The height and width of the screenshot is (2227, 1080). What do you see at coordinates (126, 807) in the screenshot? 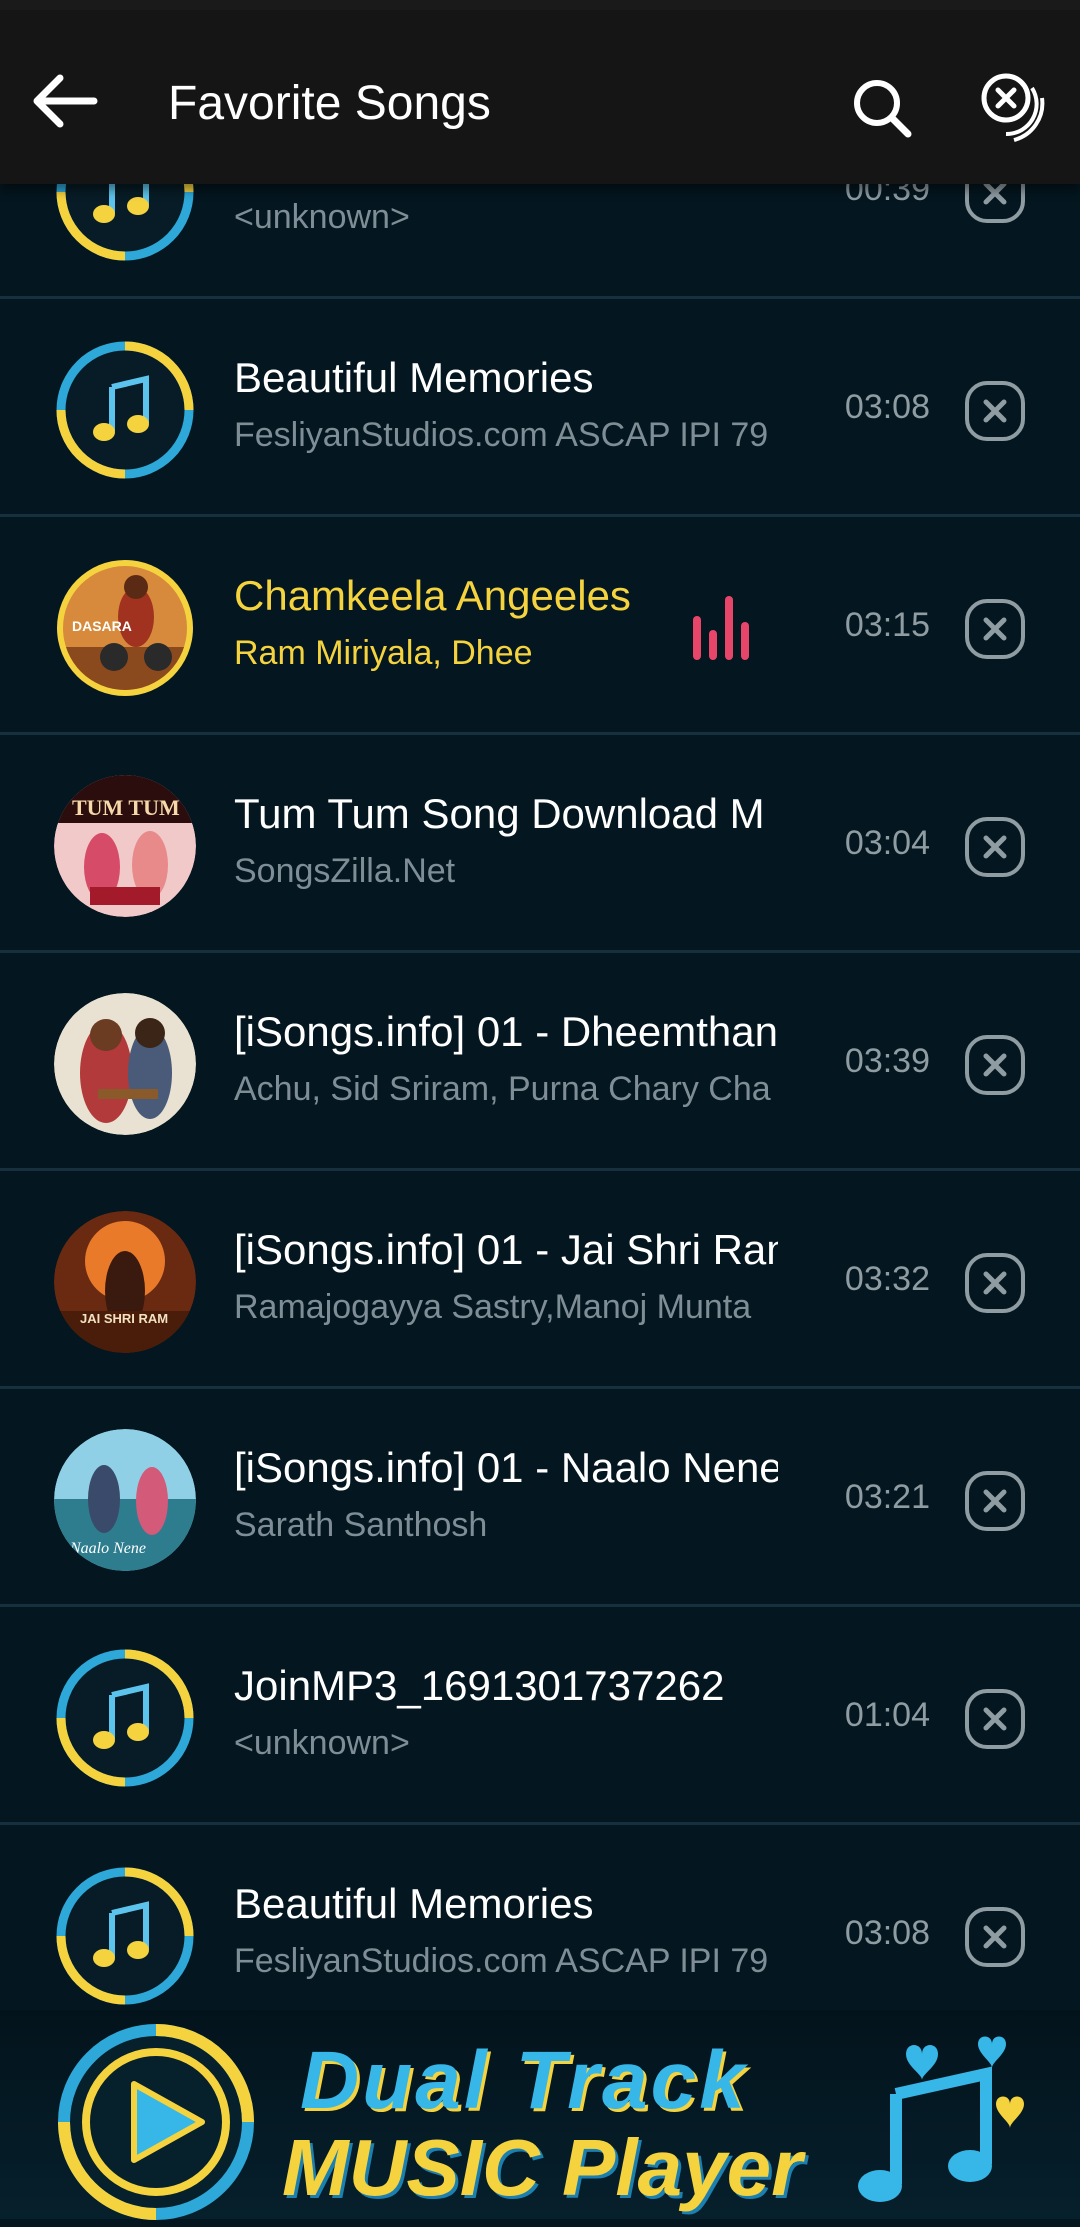
I see `svg-text: TUM TUM` at bounding box center [126, 807].